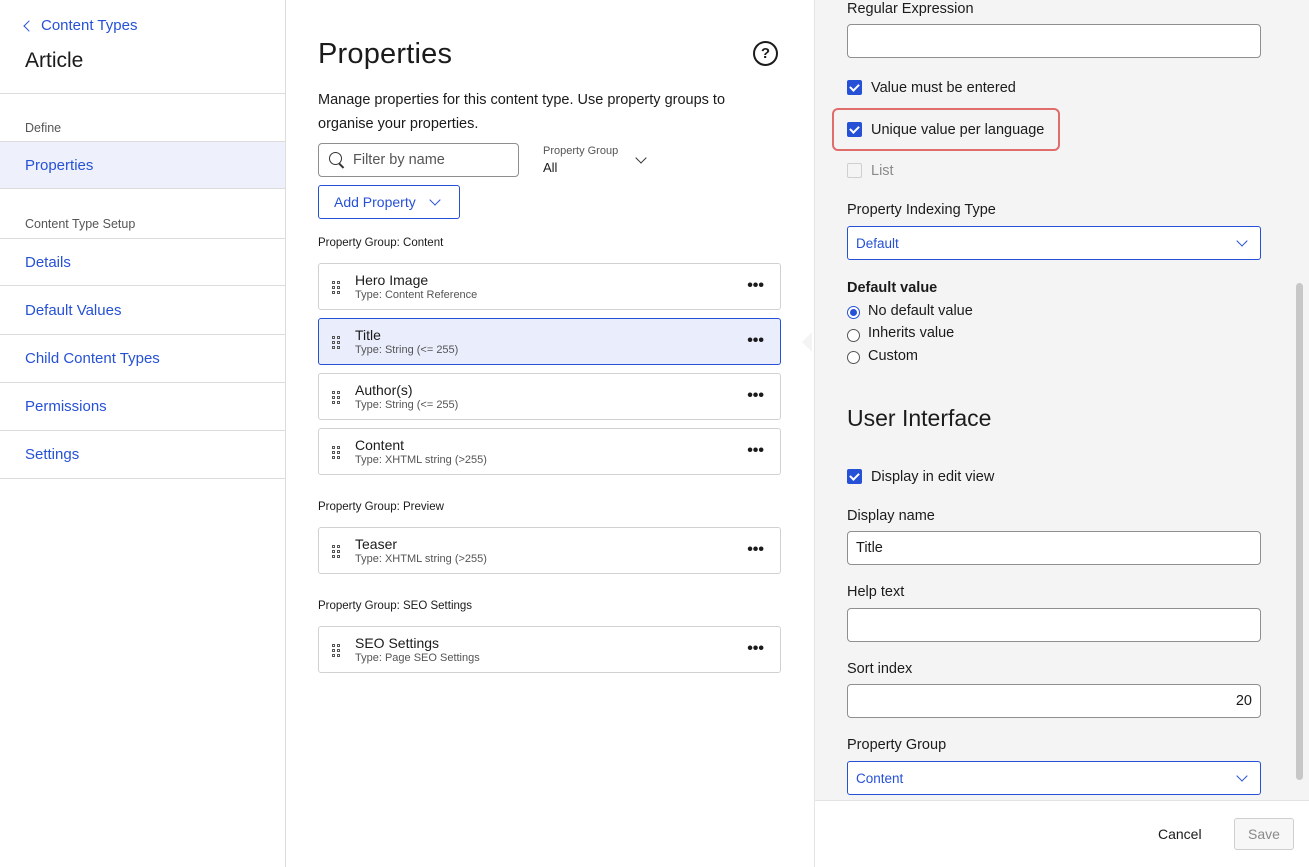 The width and height of the screenshot is (1309, 867). What do you see at coordinates (380, 445) in the screenshot?
I see `property-name: Content` at bounding box center [380, 445].